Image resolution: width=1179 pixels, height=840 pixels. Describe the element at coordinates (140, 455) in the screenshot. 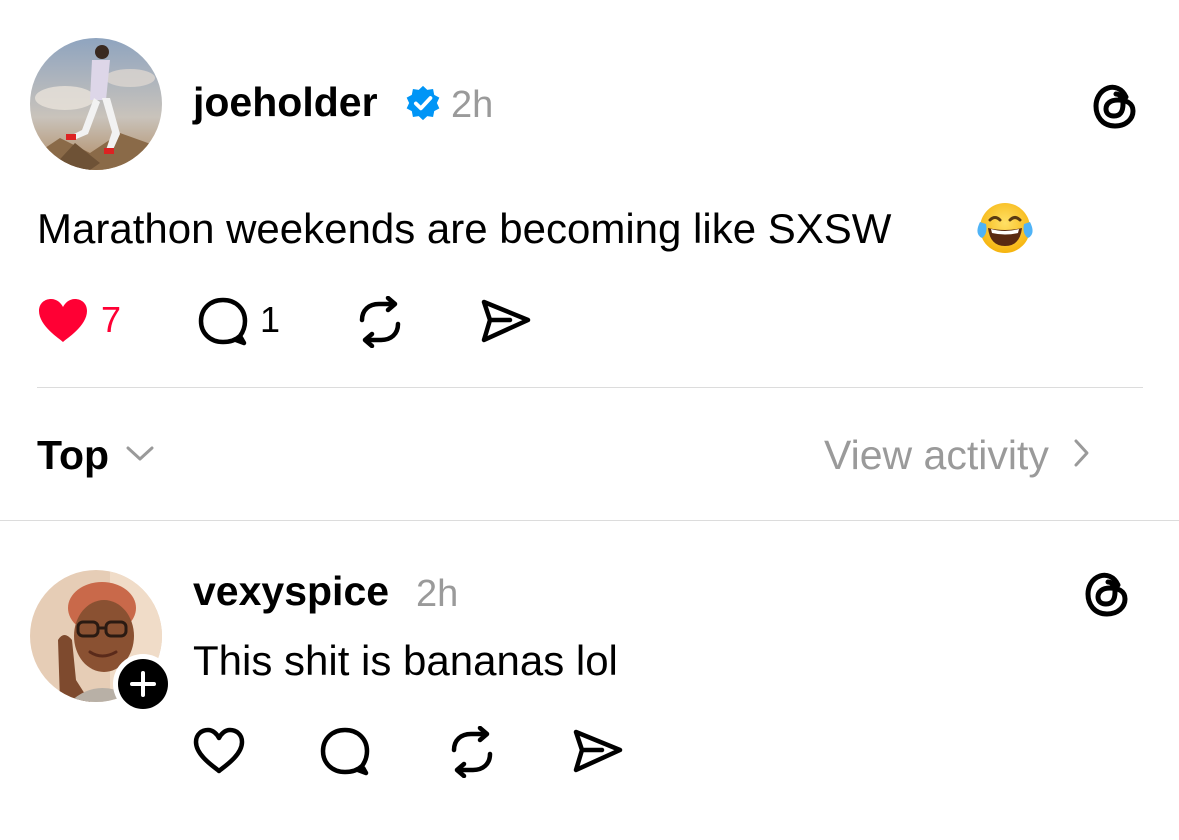

I see `chevron-down-icon` at that location.